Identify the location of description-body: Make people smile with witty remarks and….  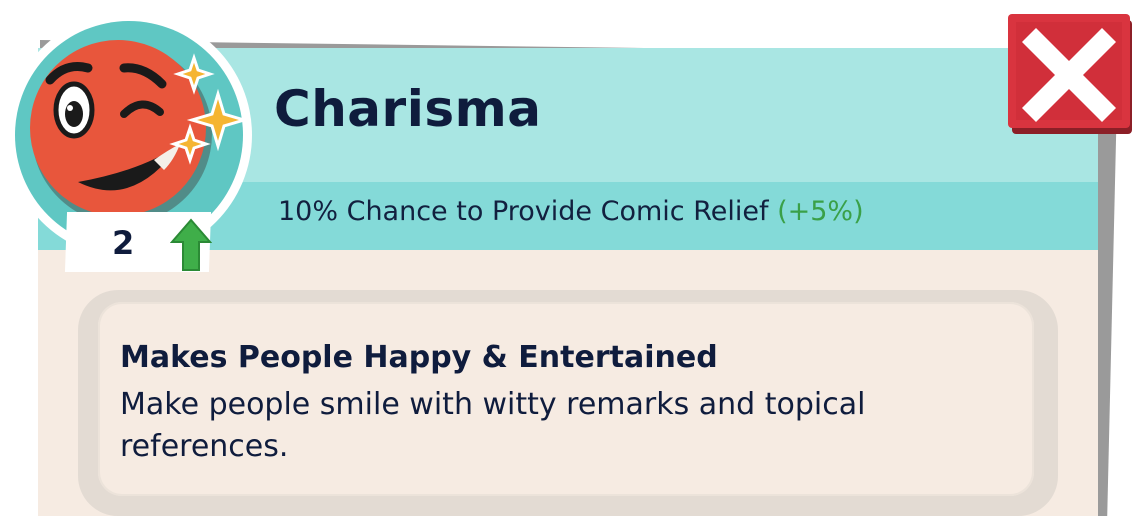
(493, 425).